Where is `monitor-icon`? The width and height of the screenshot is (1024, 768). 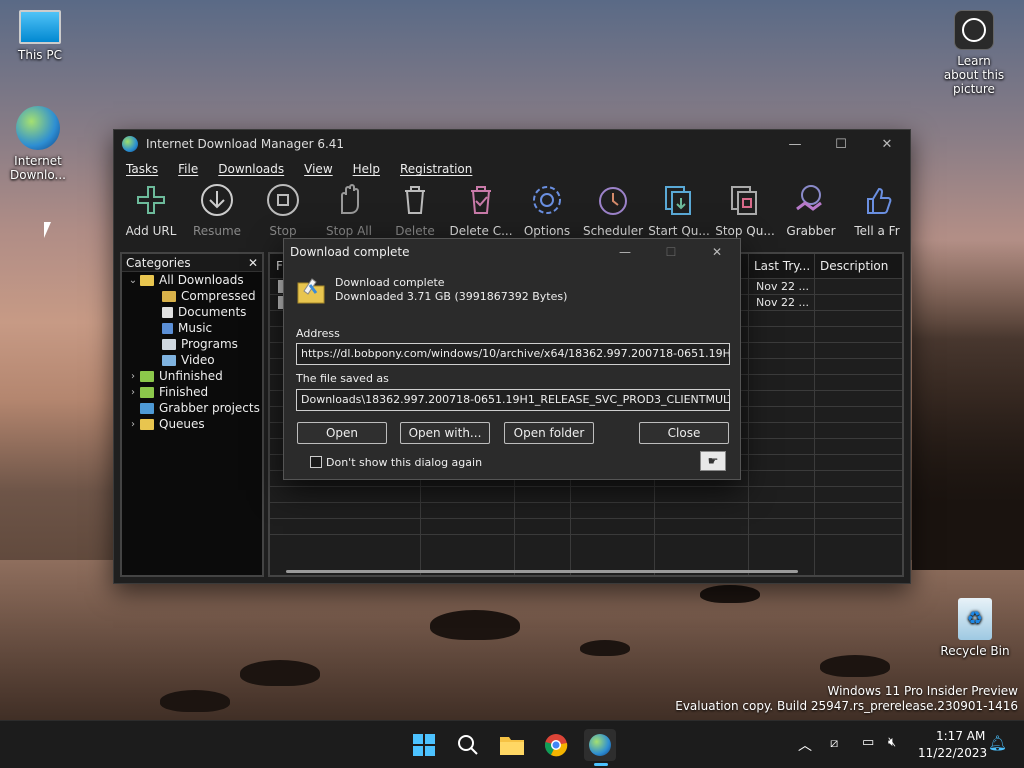 monitor-icon is located at coordinates (40, 27).